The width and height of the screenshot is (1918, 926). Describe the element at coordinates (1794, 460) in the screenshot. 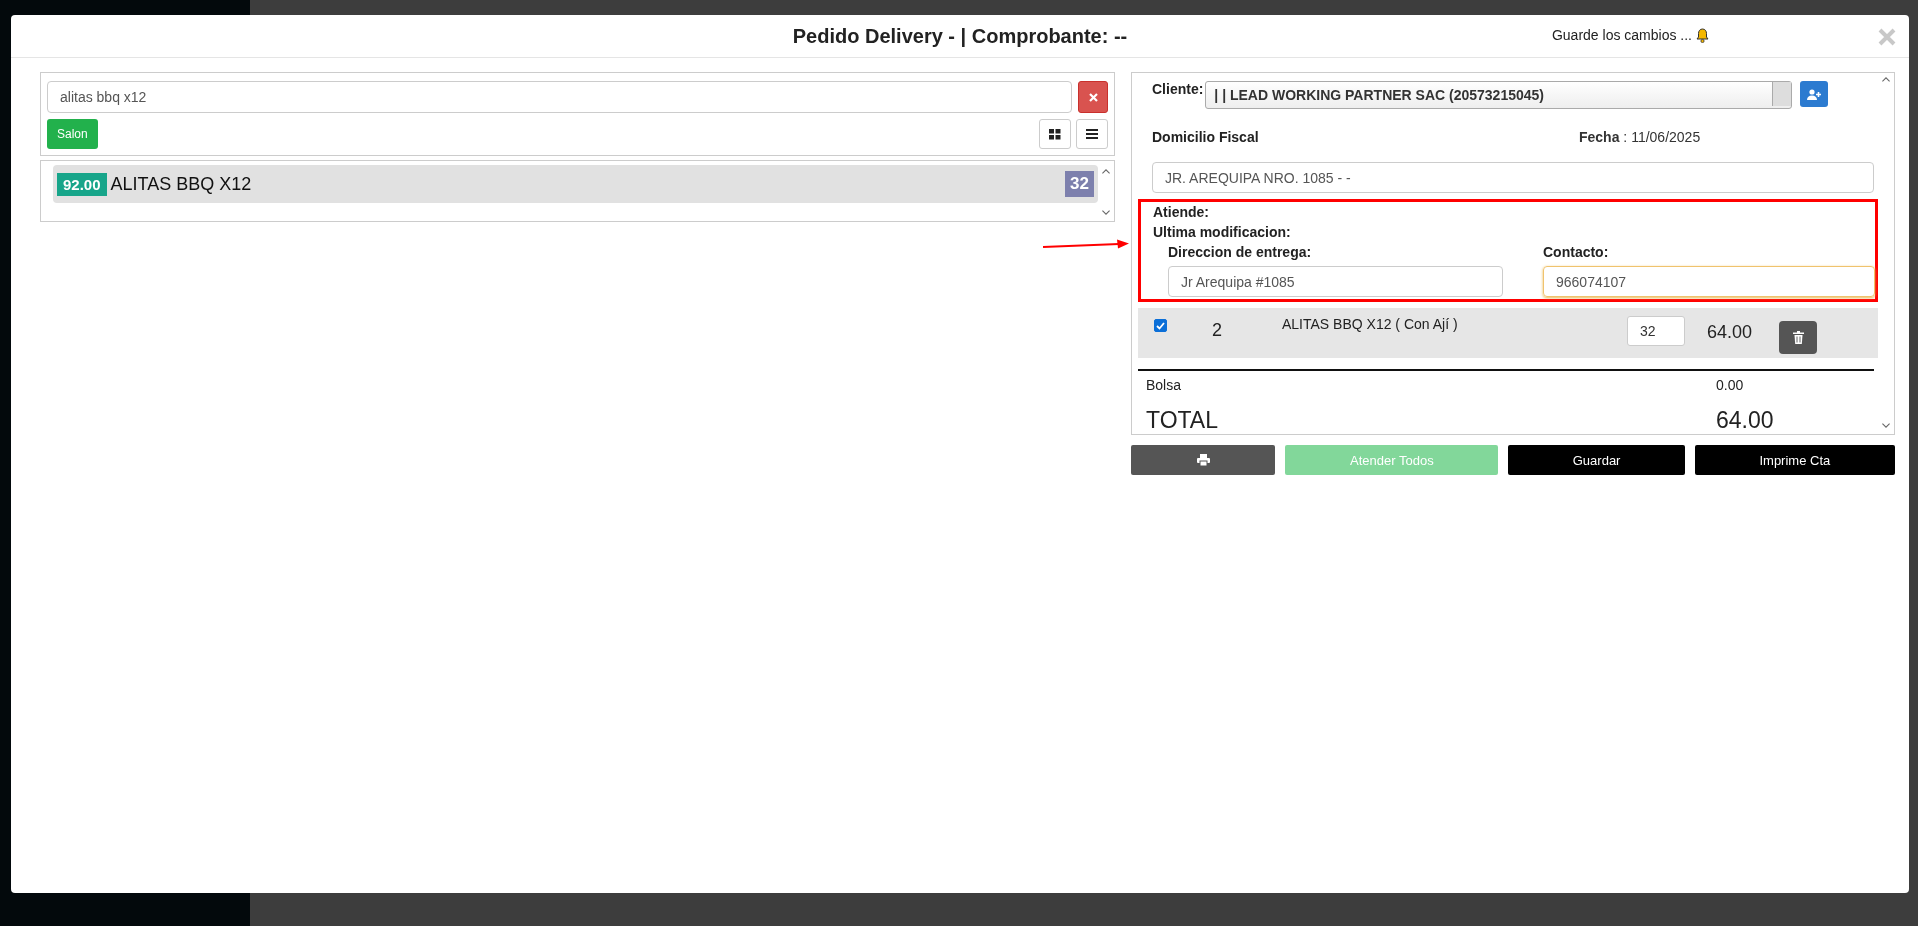

I see `action-button: Imprime Cta` at that location.